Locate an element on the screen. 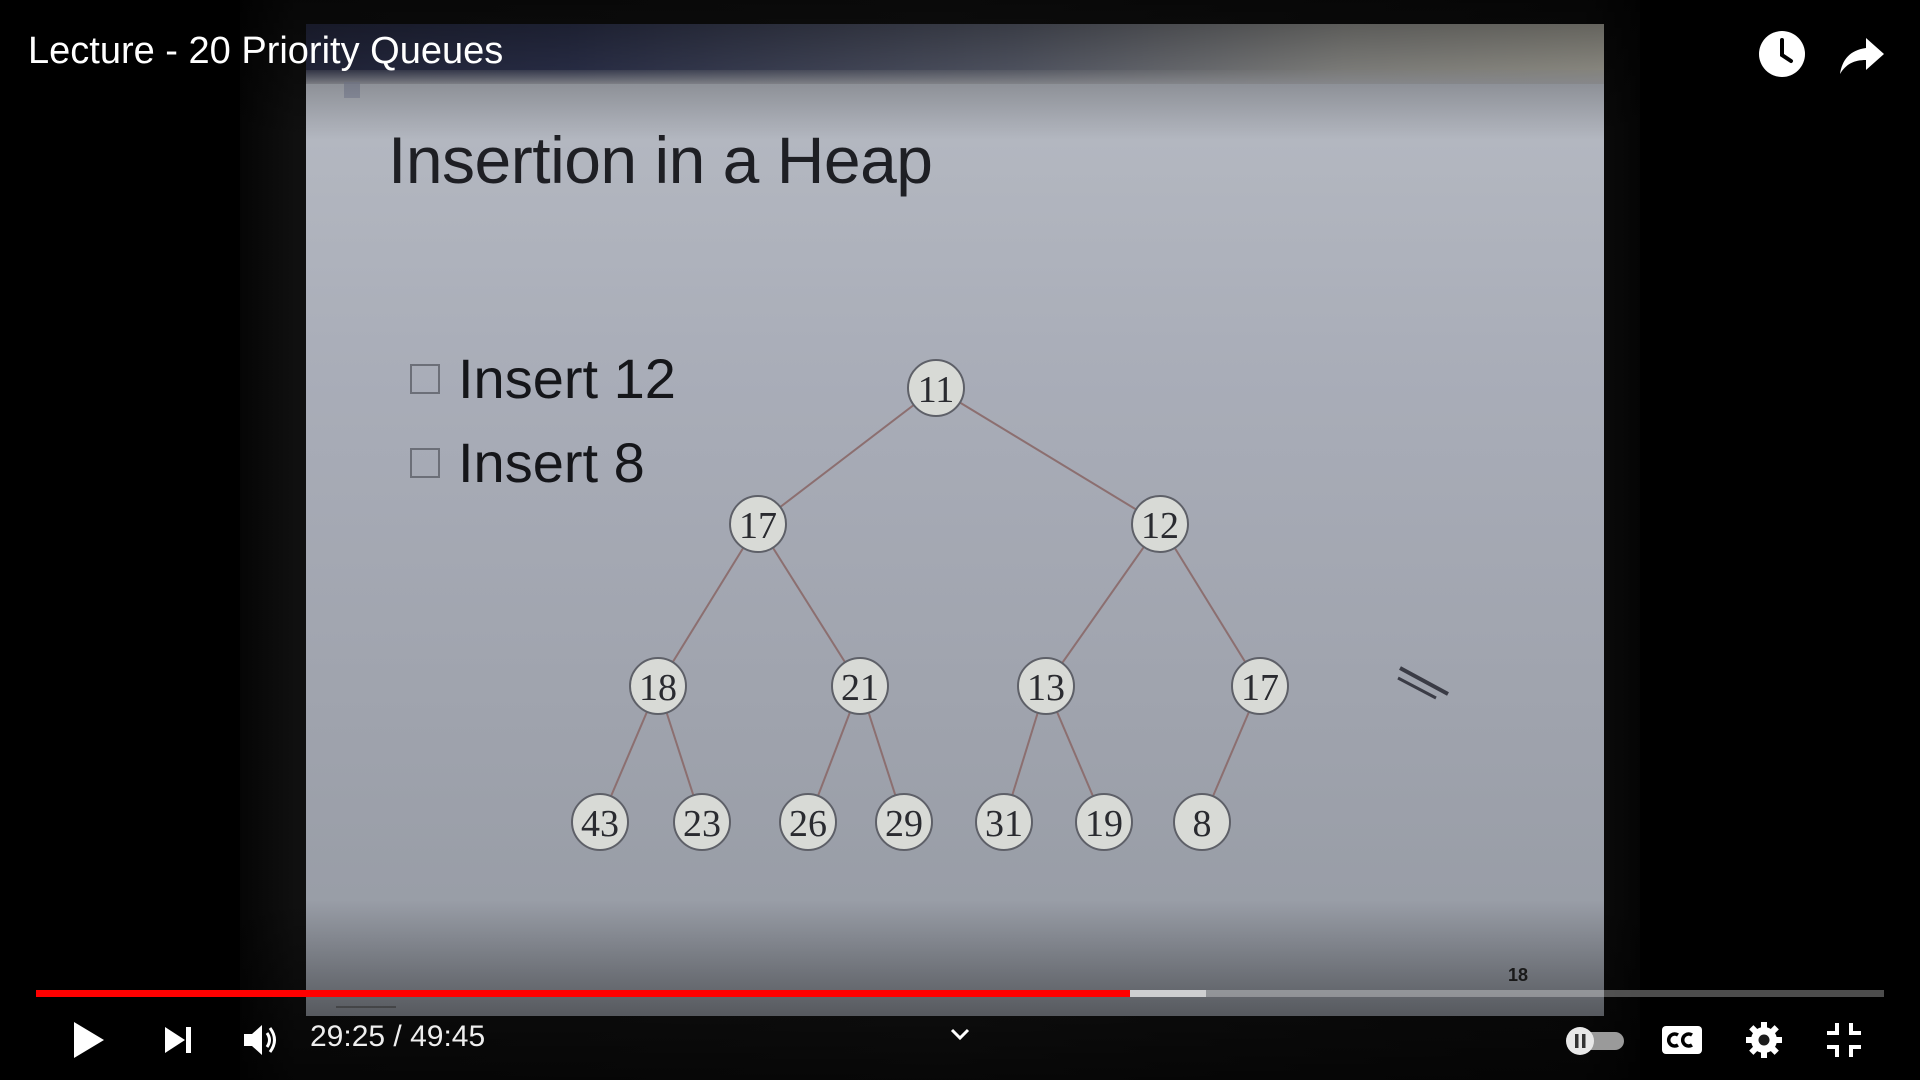  progress-bar is located at coordinates (960, 993).